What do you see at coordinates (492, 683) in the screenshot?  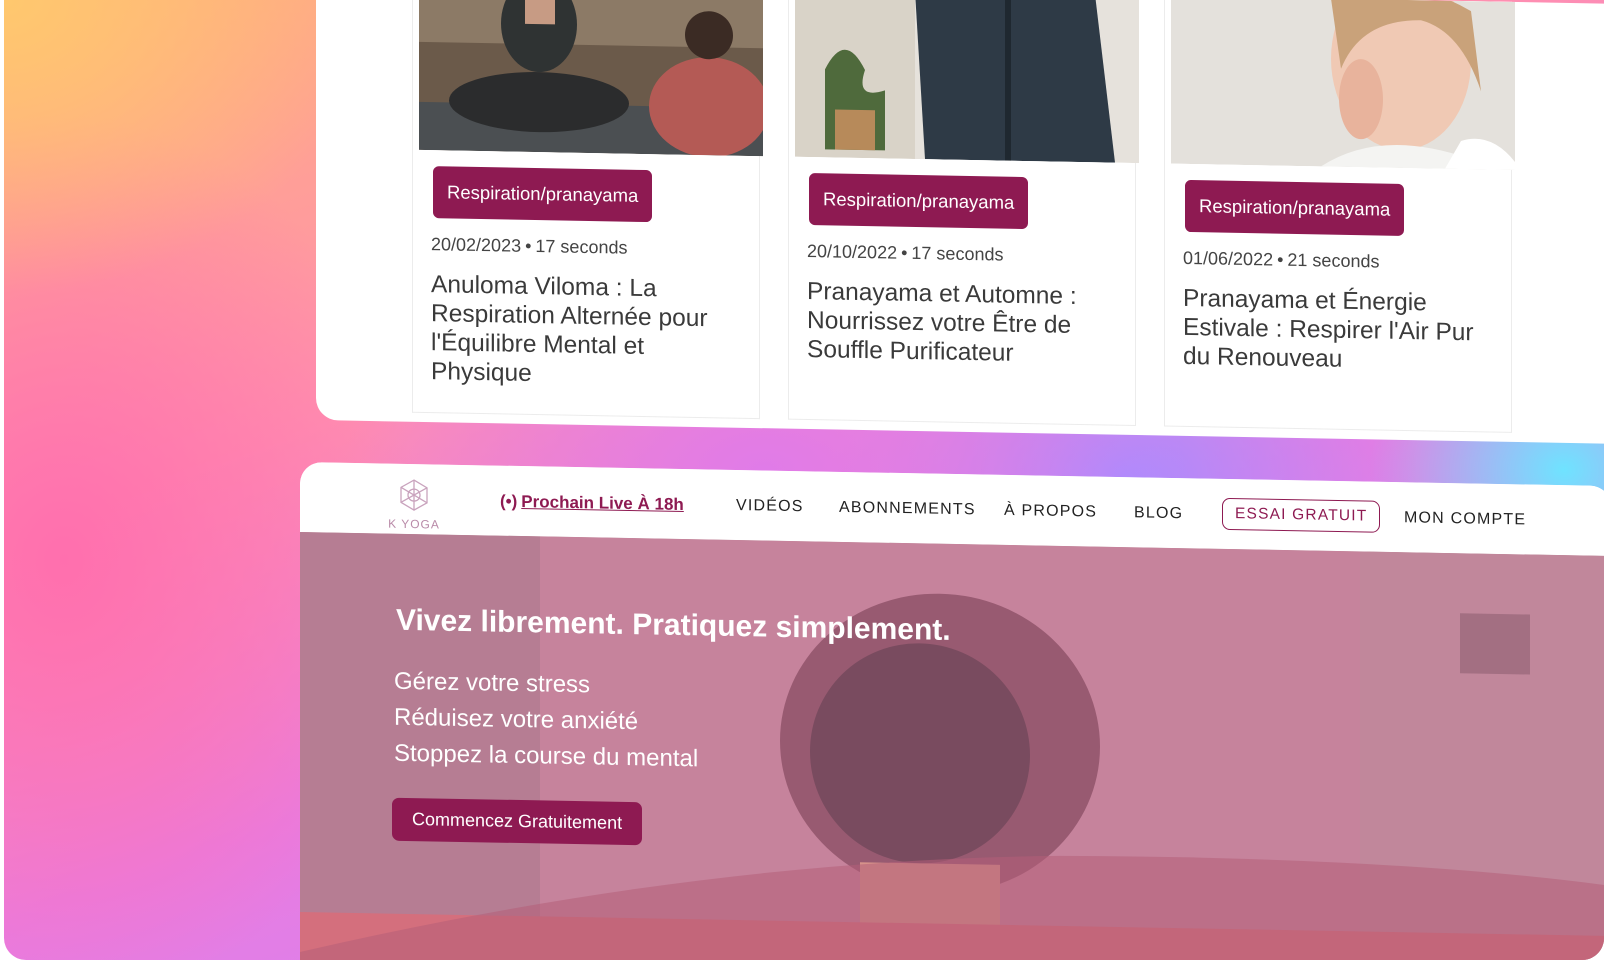 I see `hero-line-1: Gérez votre stress` at bounding box center [492, 683].